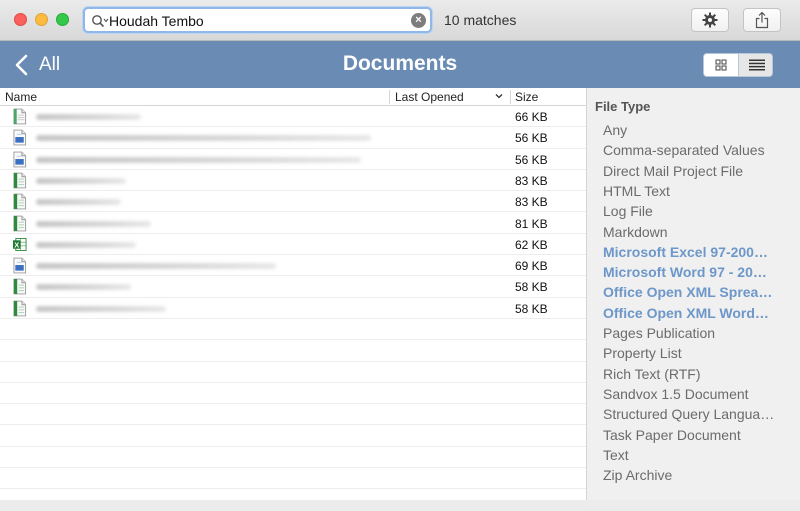 Image resolution: width=800 pixels, height=511 pixels. Describe the element at coordinates (526, 97) in the screenshot. I see `column-size: Size` at that location.